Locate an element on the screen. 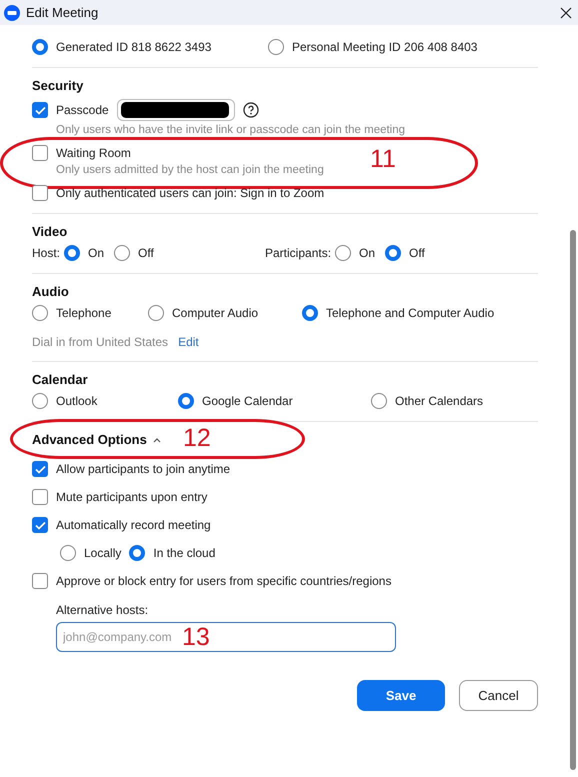 The image size is (578, 777). checkbox-label: Waiting Room is located at coordinates (93, 153).